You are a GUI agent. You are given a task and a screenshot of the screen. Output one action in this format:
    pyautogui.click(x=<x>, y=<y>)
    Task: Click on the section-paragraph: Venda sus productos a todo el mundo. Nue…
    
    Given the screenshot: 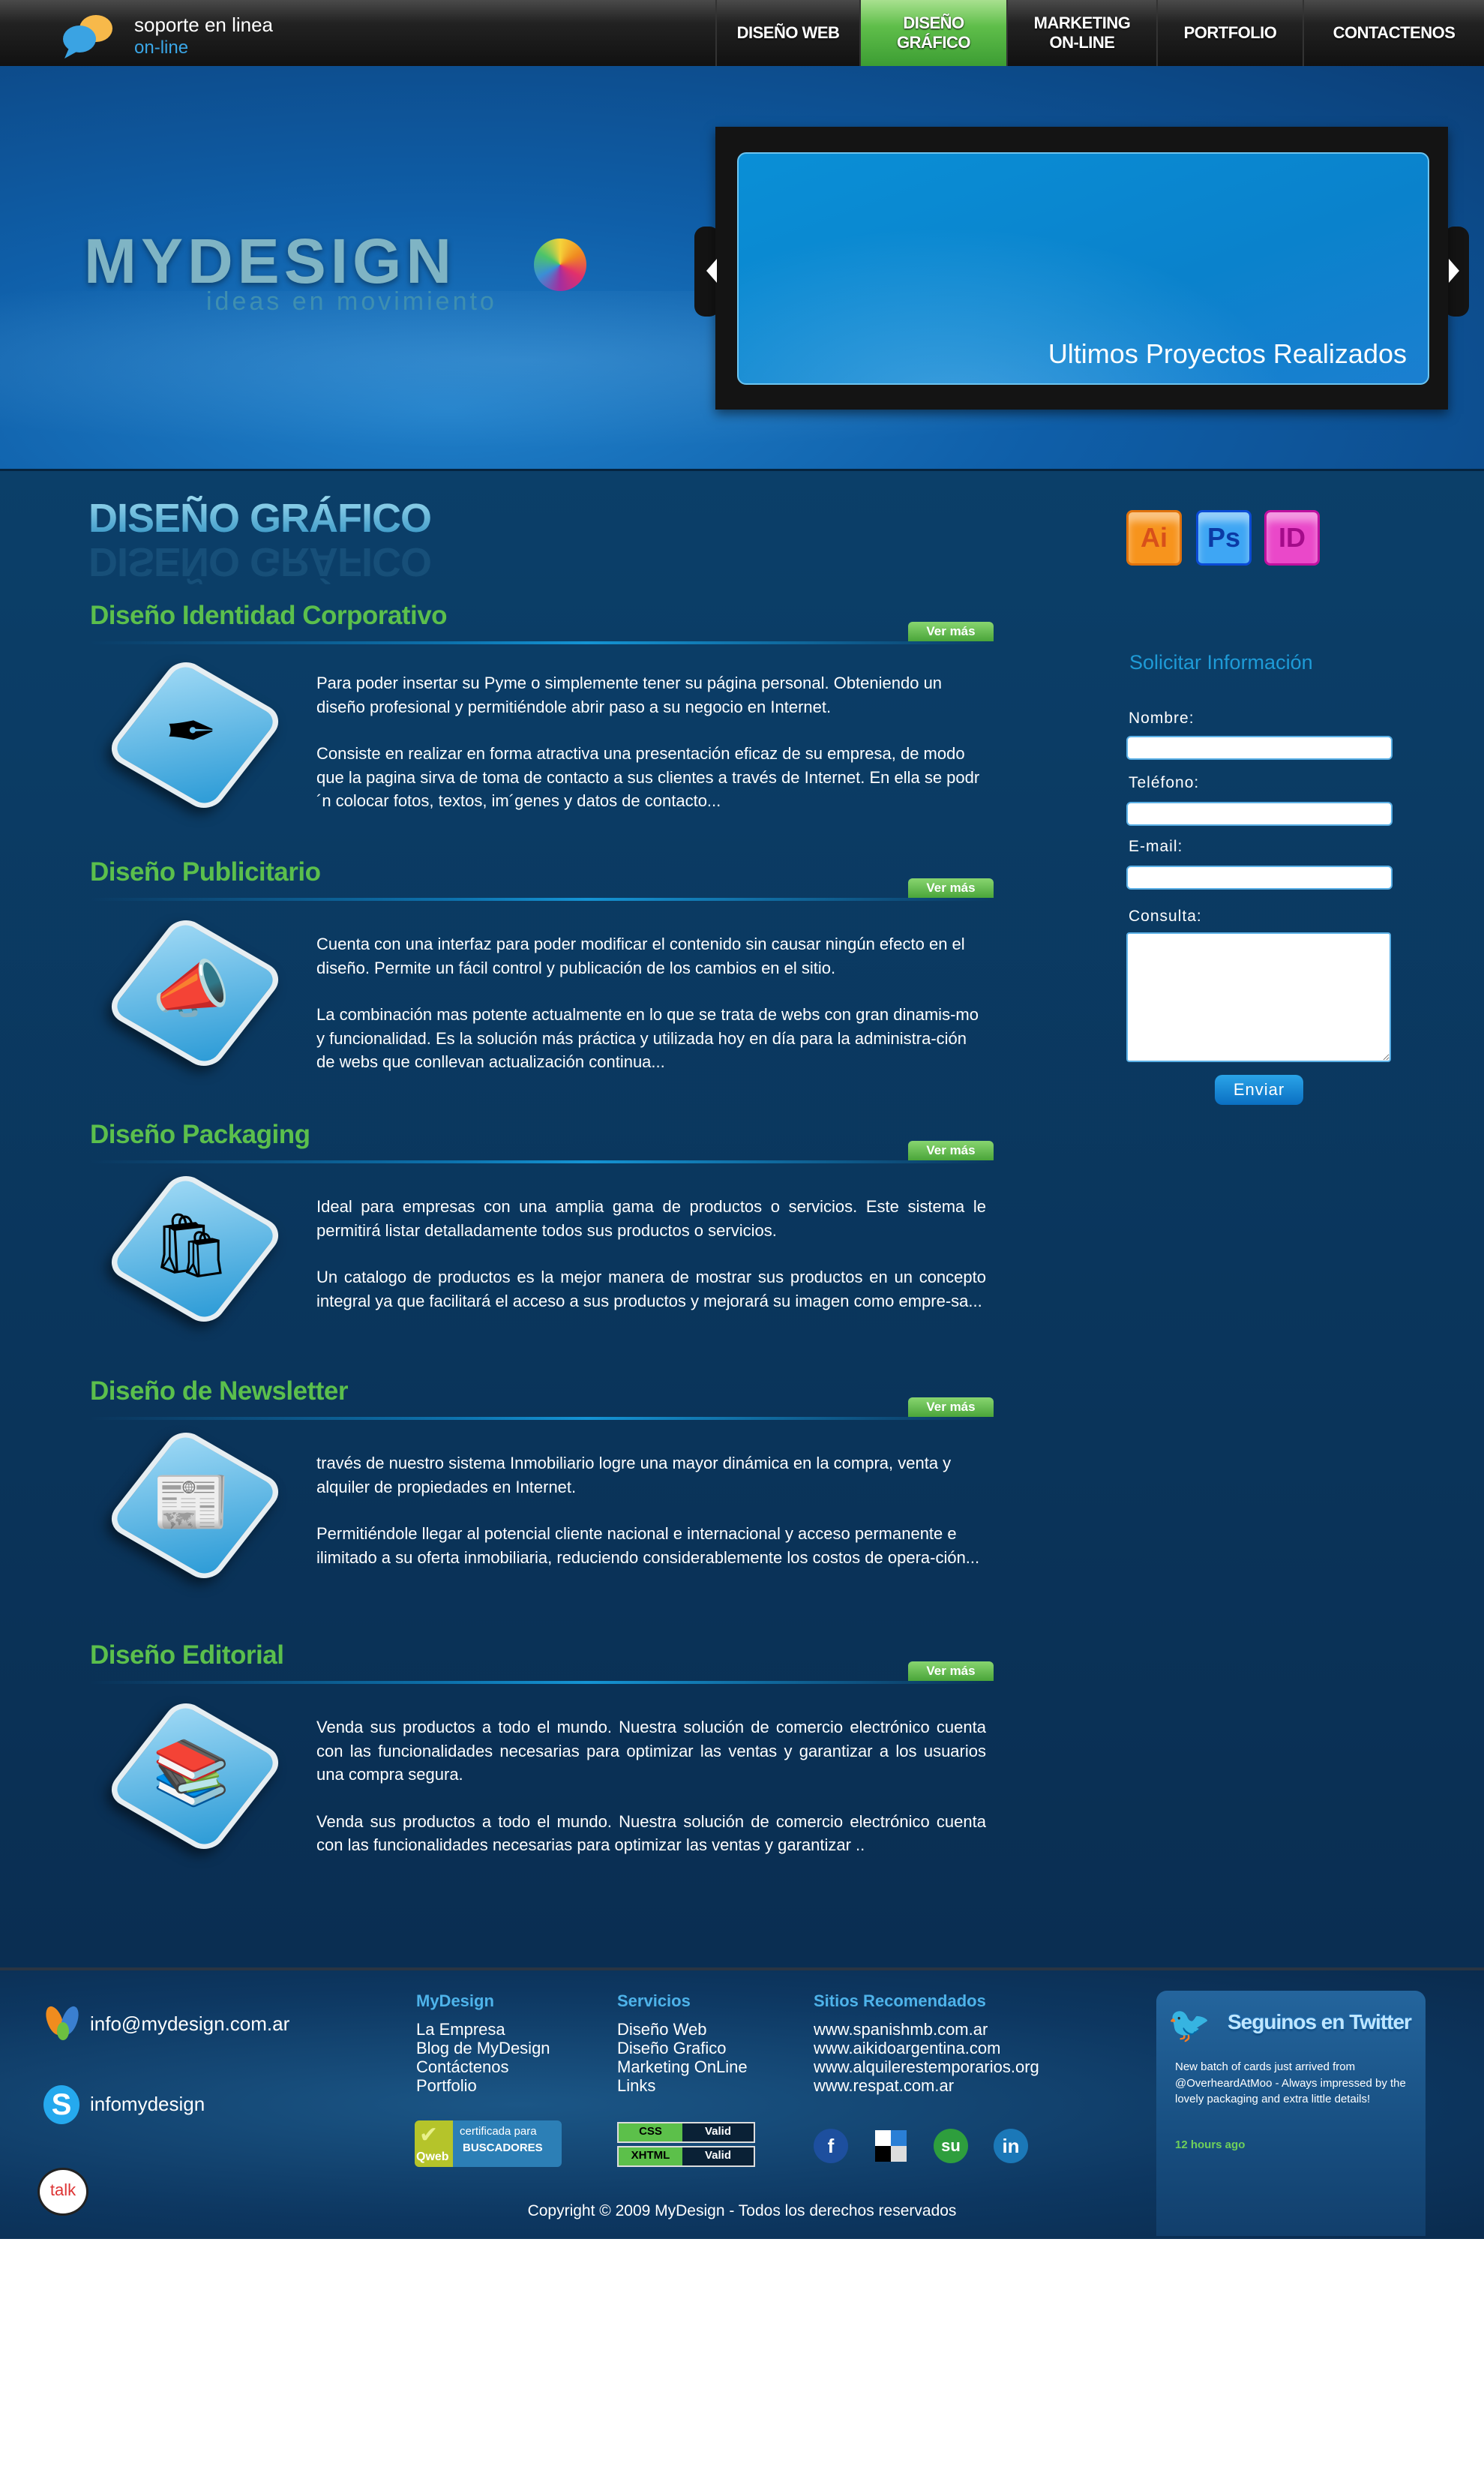 What is the action you would take?
    pyautogui.click(x=651, y=1833)
    